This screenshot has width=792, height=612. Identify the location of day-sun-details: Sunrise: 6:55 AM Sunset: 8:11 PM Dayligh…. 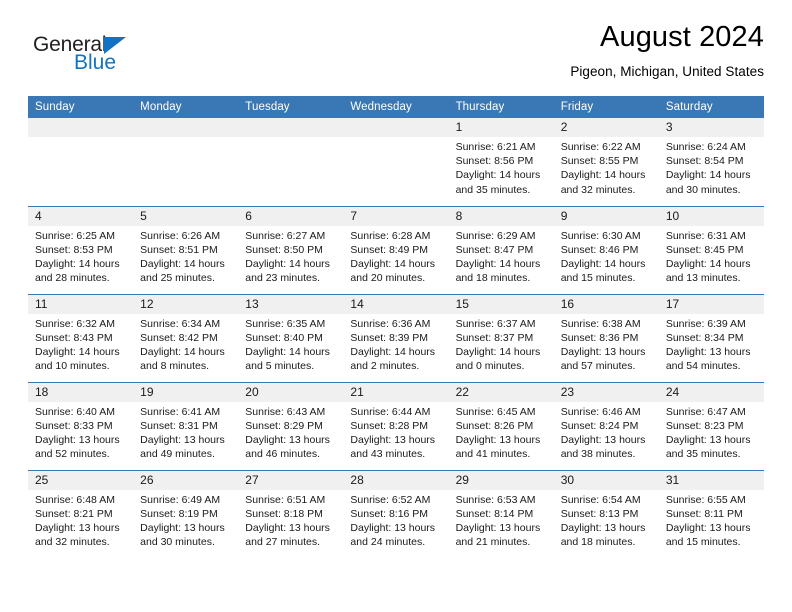
(708, 521).